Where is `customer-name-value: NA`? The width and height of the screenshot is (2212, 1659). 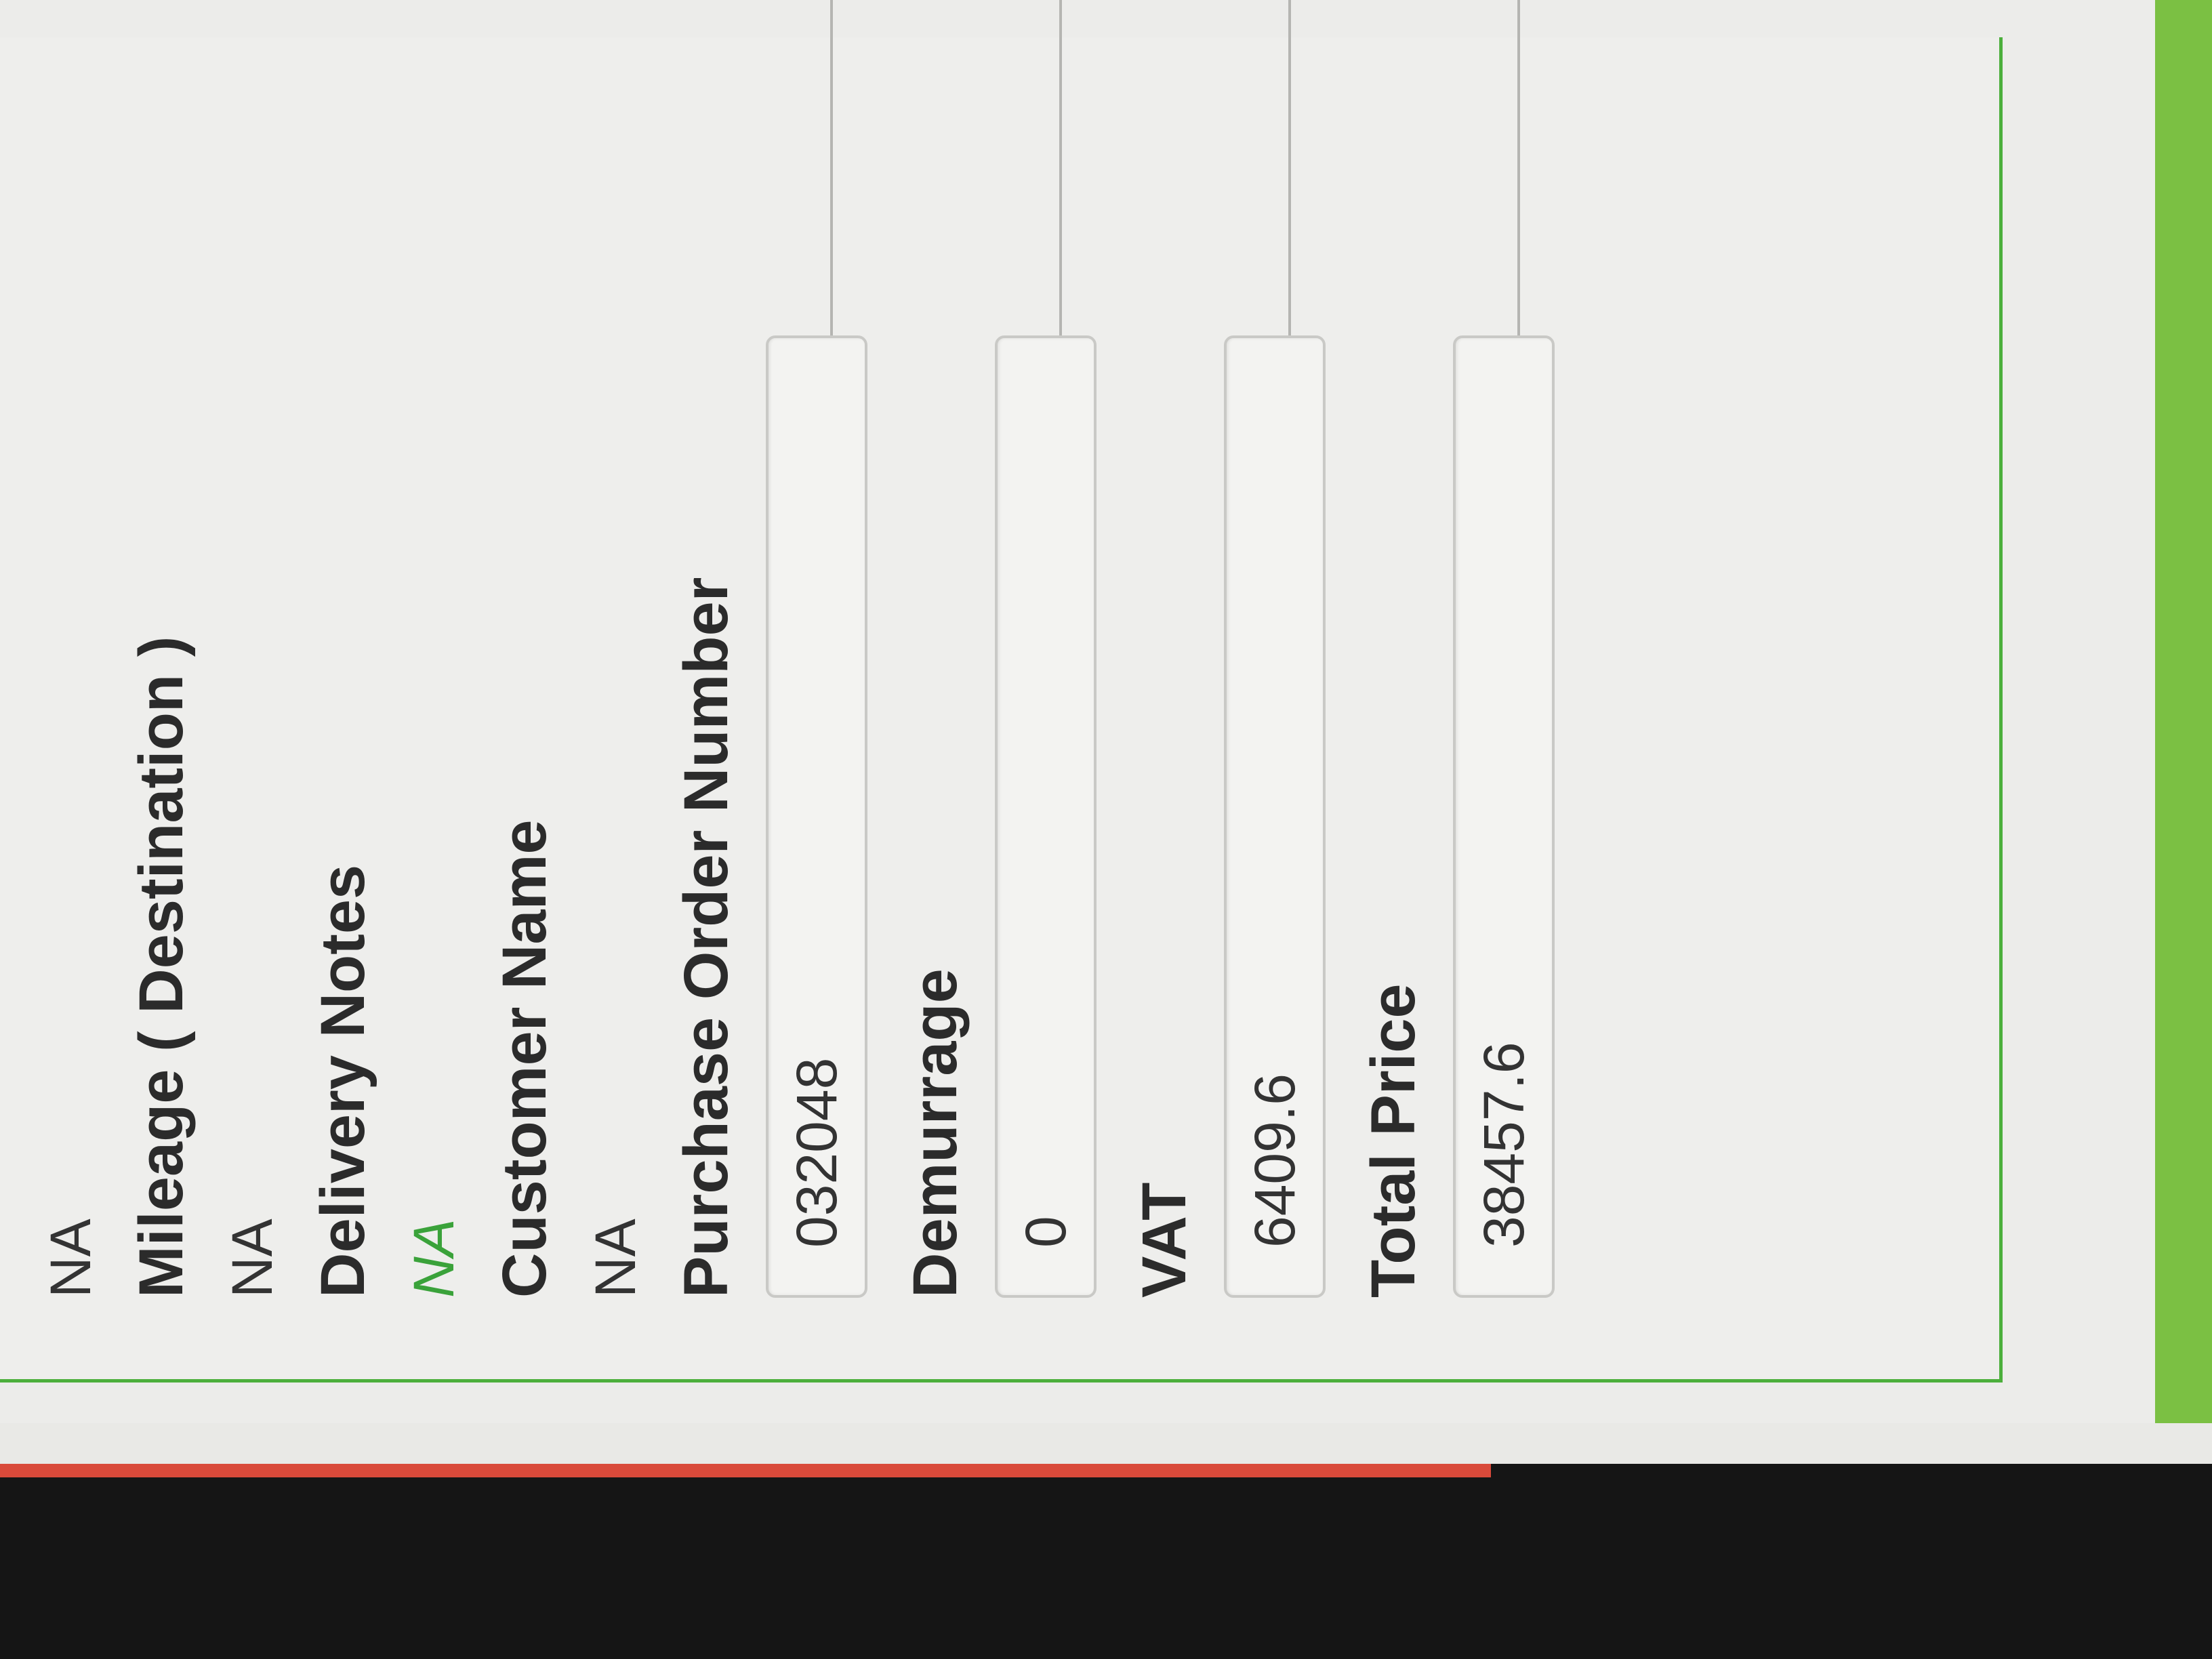 customer-name-value: NA is located at coordinates (615, 1258).